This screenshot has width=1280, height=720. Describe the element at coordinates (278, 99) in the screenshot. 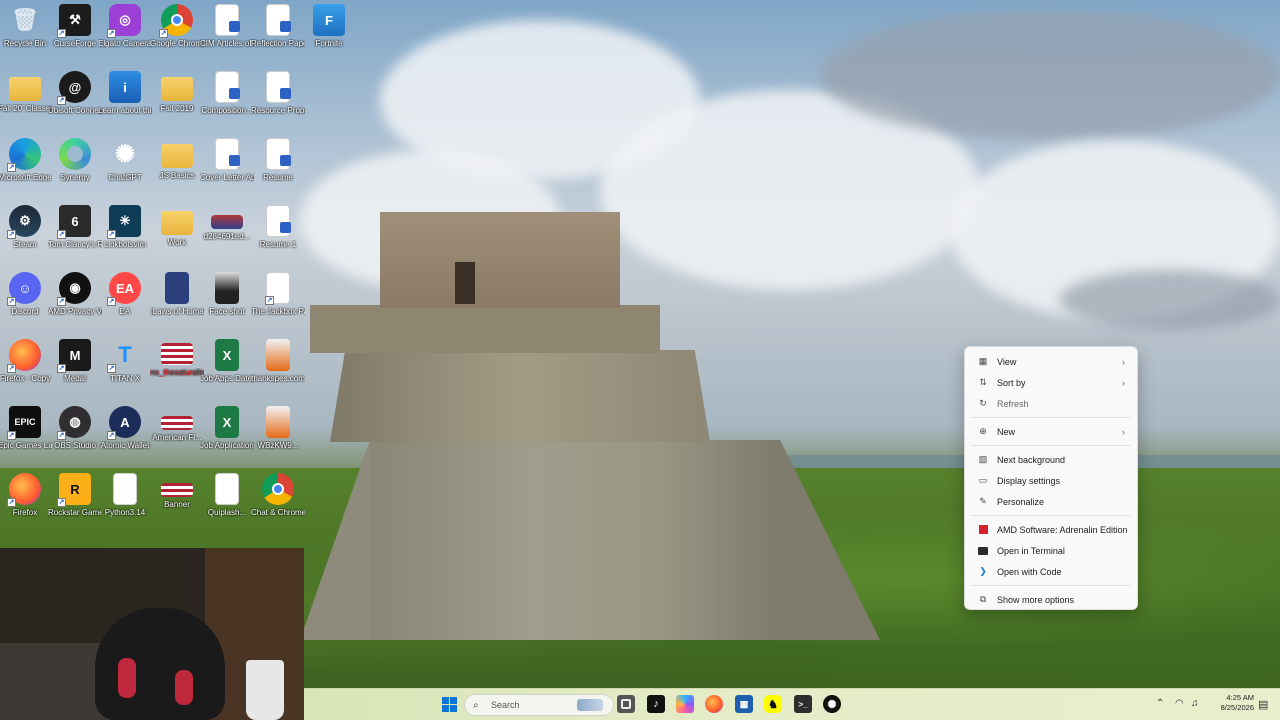

I see `desktop-icon-resource-proposal: Resource Proposal` at that location.